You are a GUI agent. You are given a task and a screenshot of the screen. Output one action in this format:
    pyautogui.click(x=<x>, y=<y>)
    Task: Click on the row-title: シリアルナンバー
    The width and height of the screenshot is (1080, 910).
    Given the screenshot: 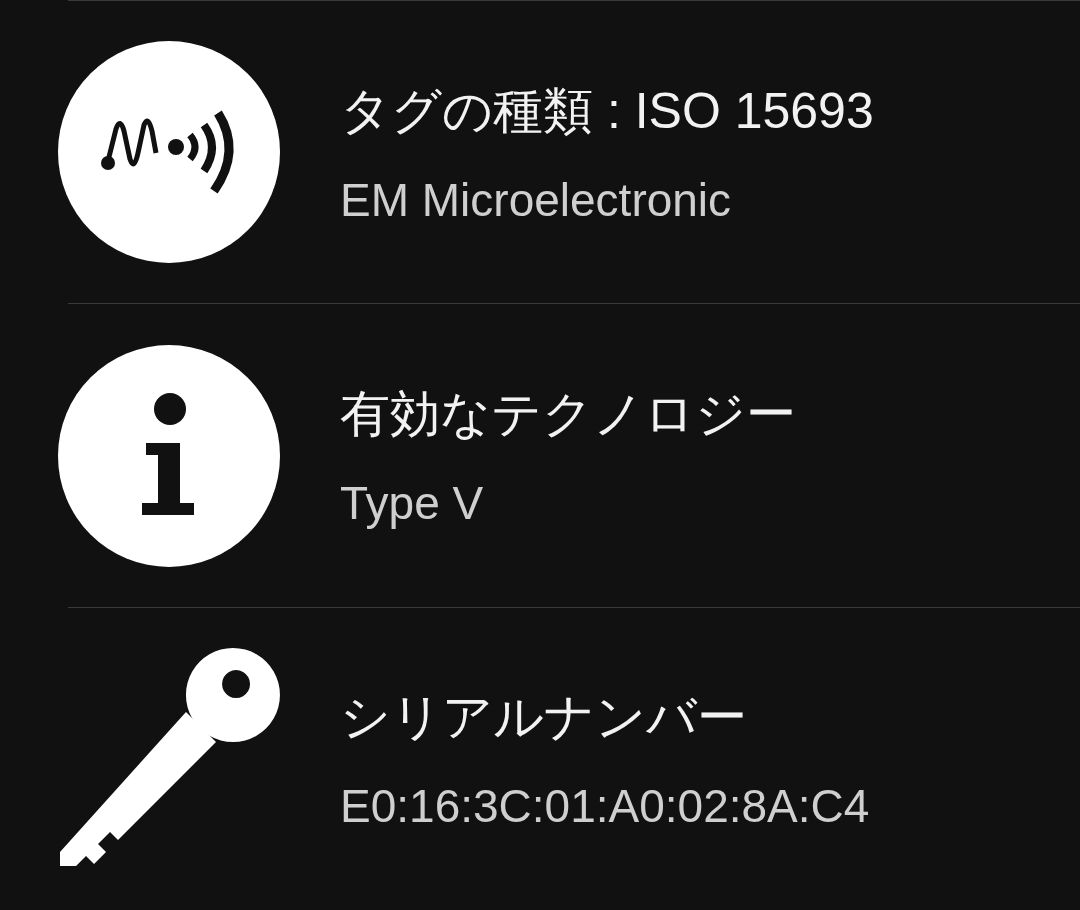 What is the action you would take?
    pyautogui.click(x=544, y=718)
    